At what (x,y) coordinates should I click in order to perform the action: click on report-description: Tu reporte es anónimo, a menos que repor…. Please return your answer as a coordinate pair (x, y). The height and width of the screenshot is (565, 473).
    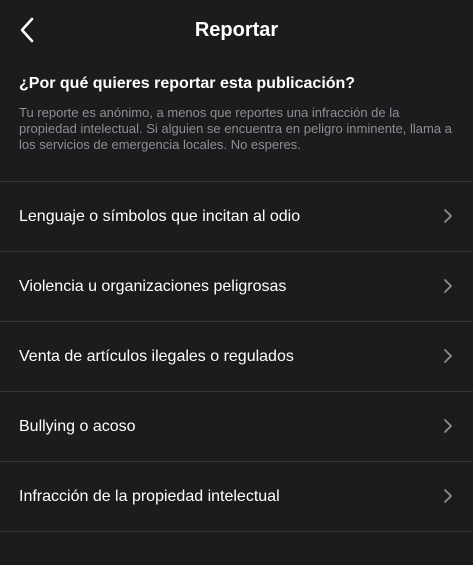
    Looking at the image, I should click on (239, 130).